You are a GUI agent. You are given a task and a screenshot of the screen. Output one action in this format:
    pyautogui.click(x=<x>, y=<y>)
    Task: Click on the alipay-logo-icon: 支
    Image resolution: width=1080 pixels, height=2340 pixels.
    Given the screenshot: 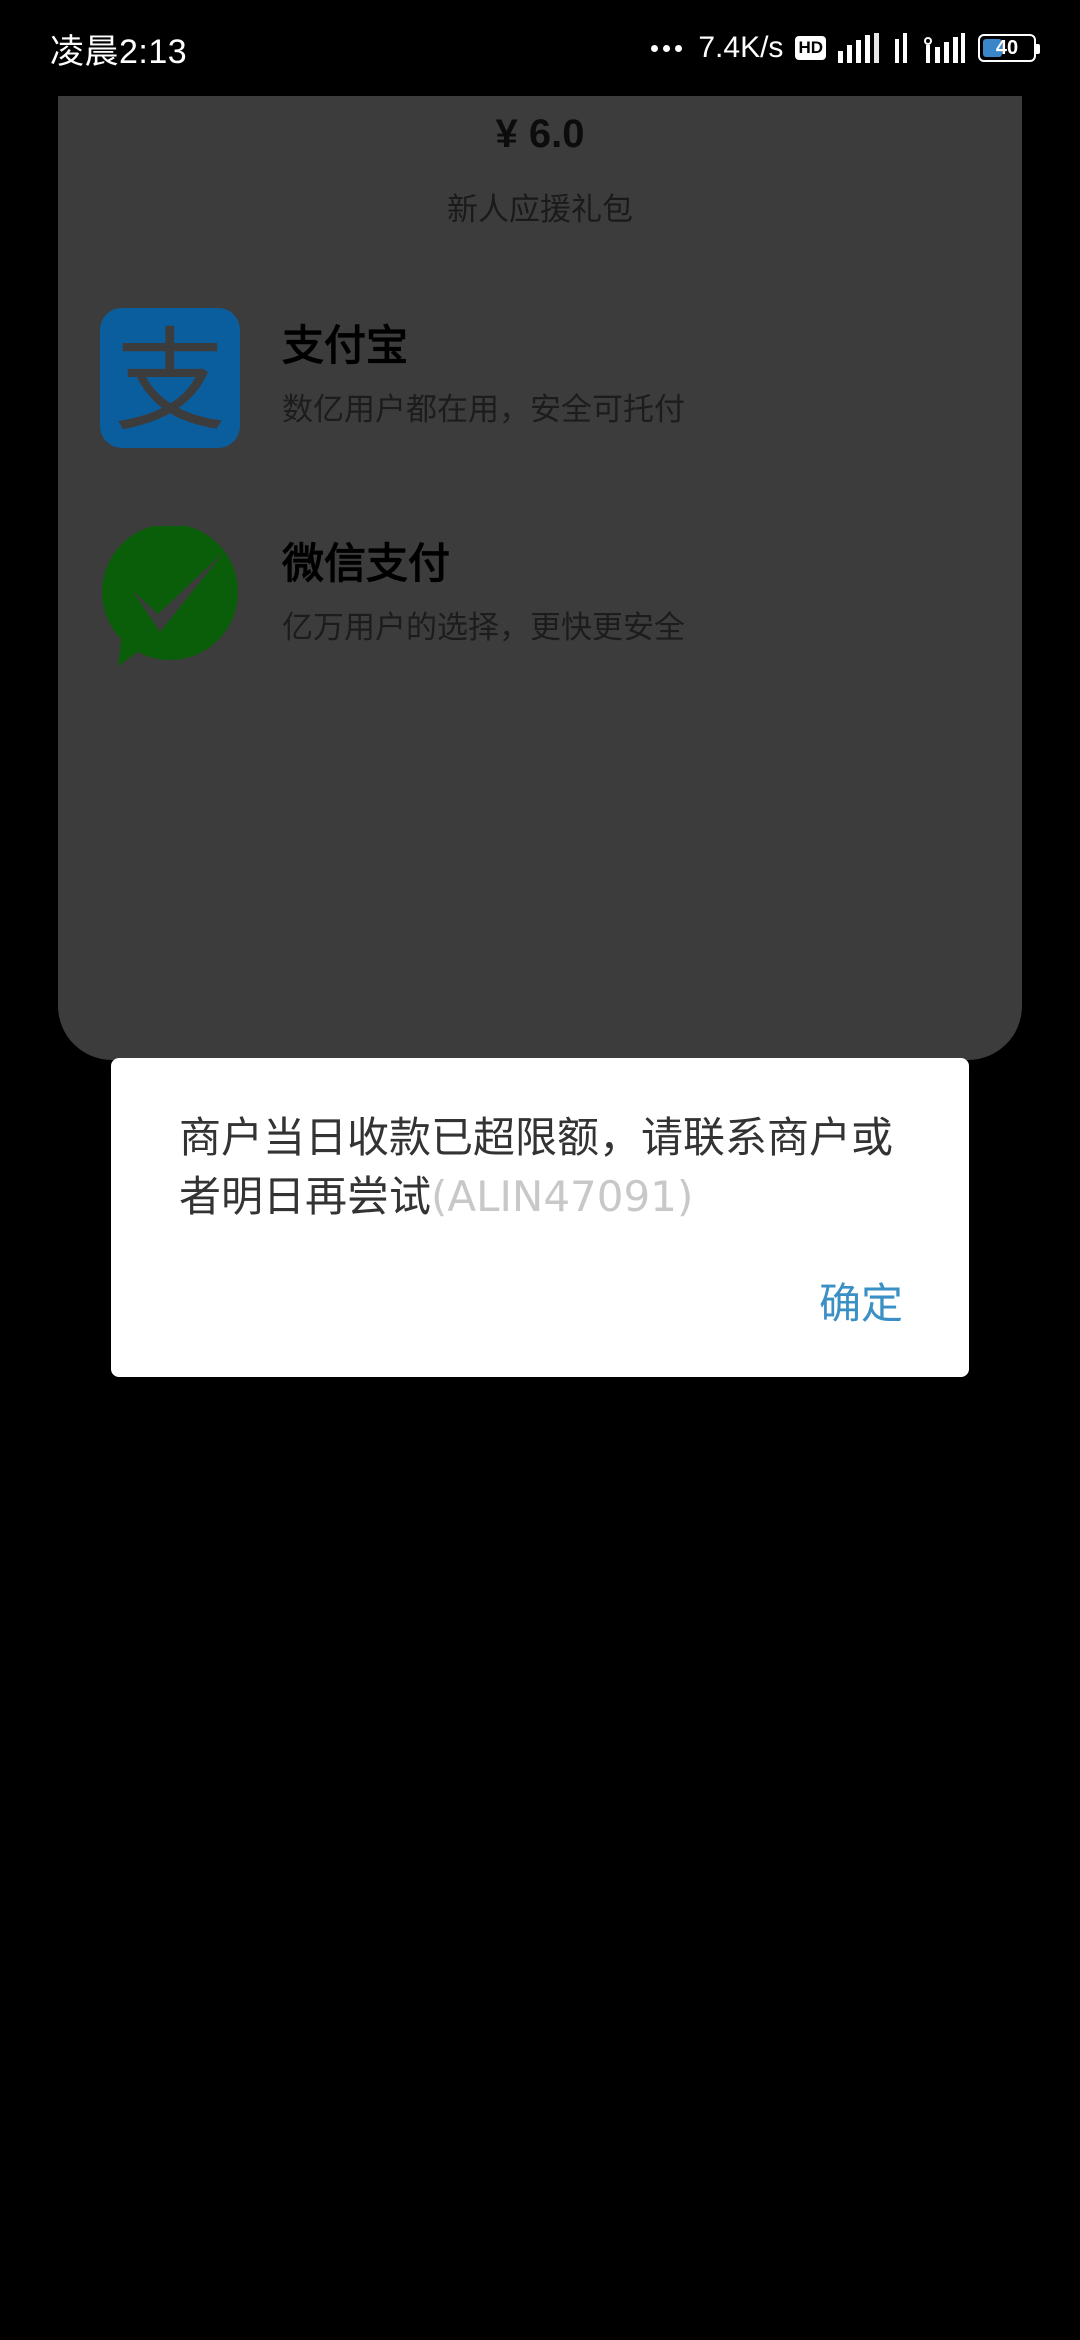 What is the action you would take?
    pyautogui.click(x=170, y=378)
    